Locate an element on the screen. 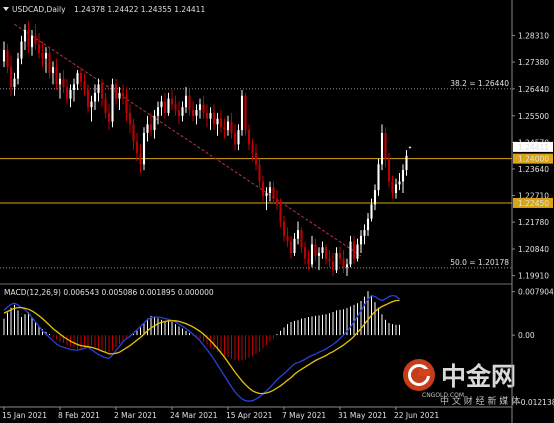  price-tick-label: 1.26440 is located at coordinates (533, 89).